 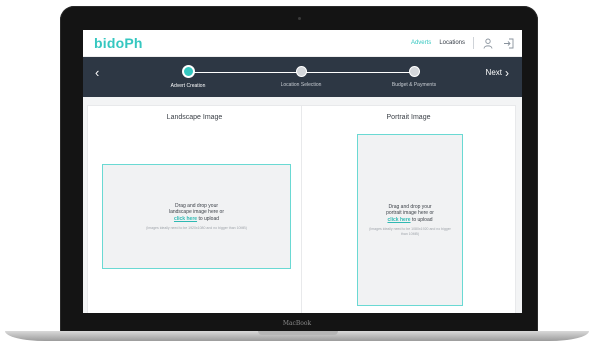 What do you see at coordinates (473, 43) in the screenshot?
I see `nav-divider` at bounding box center [473, 43].